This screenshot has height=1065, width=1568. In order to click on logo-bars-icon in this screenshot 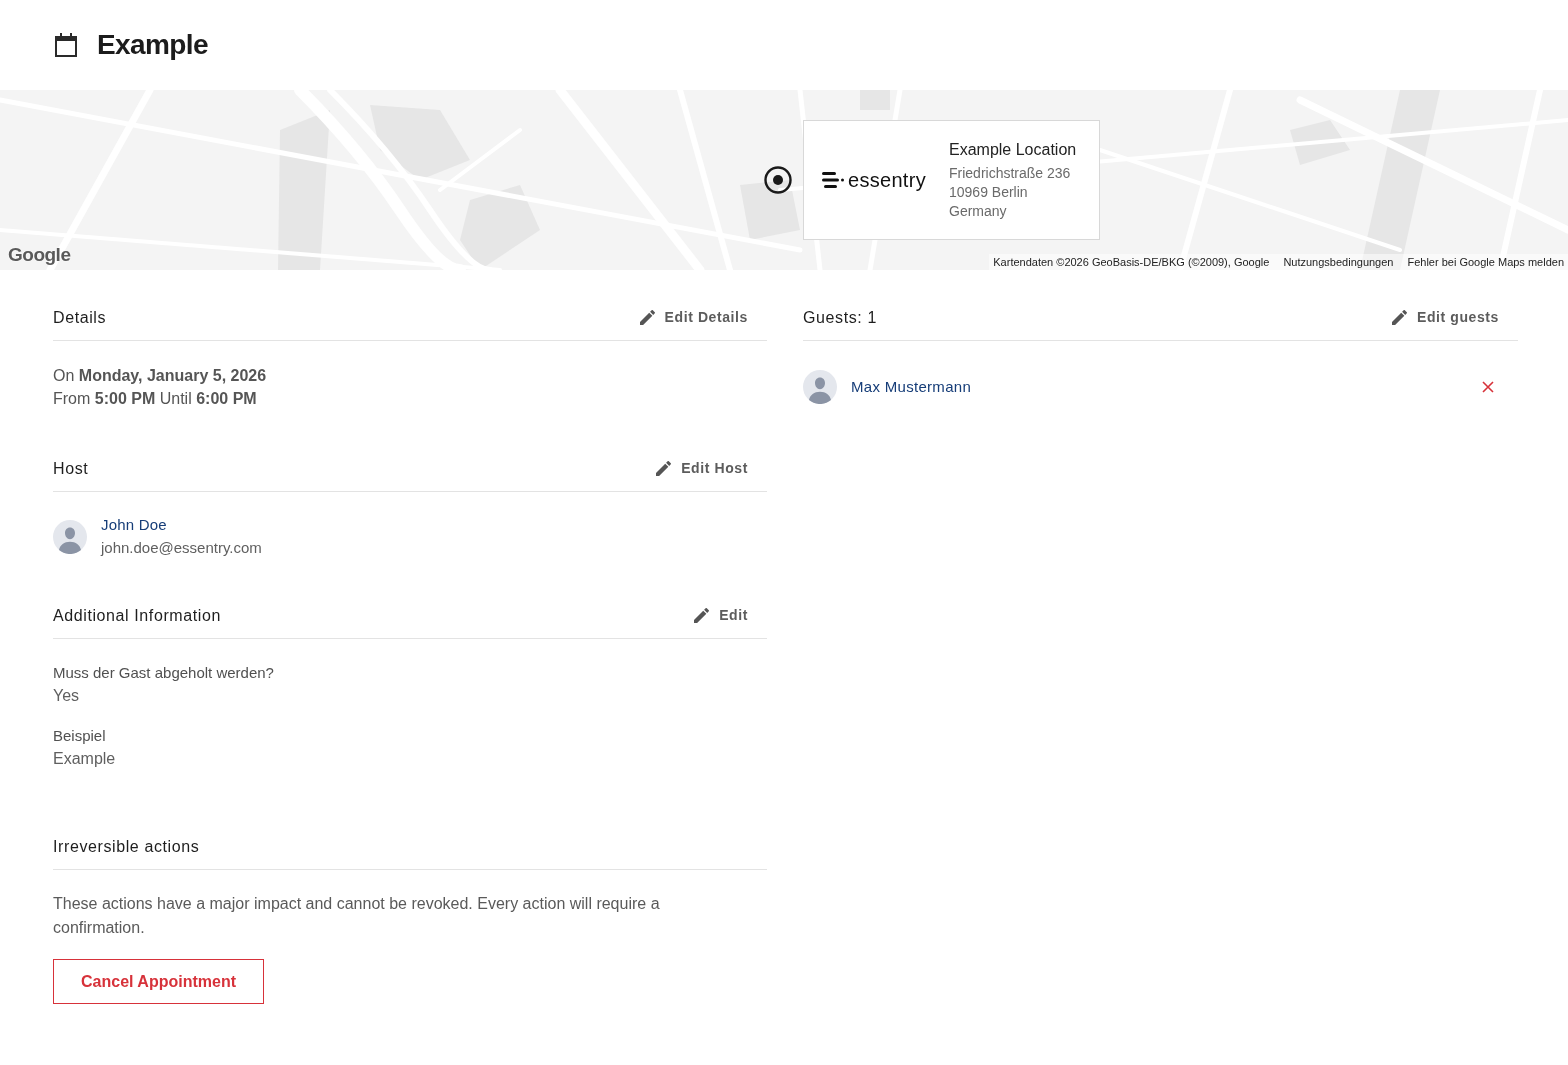, I will do `click(833, 180)`.